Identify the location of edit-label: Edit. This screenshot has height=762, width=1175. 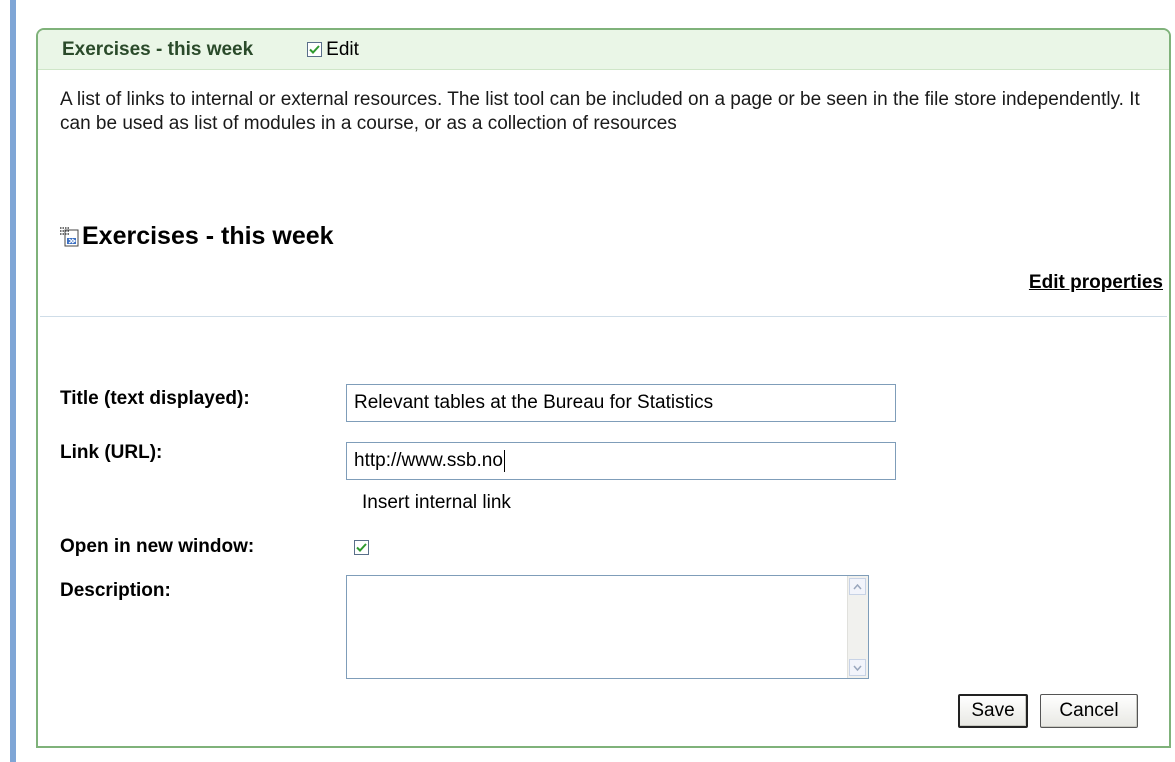
(342, 49).